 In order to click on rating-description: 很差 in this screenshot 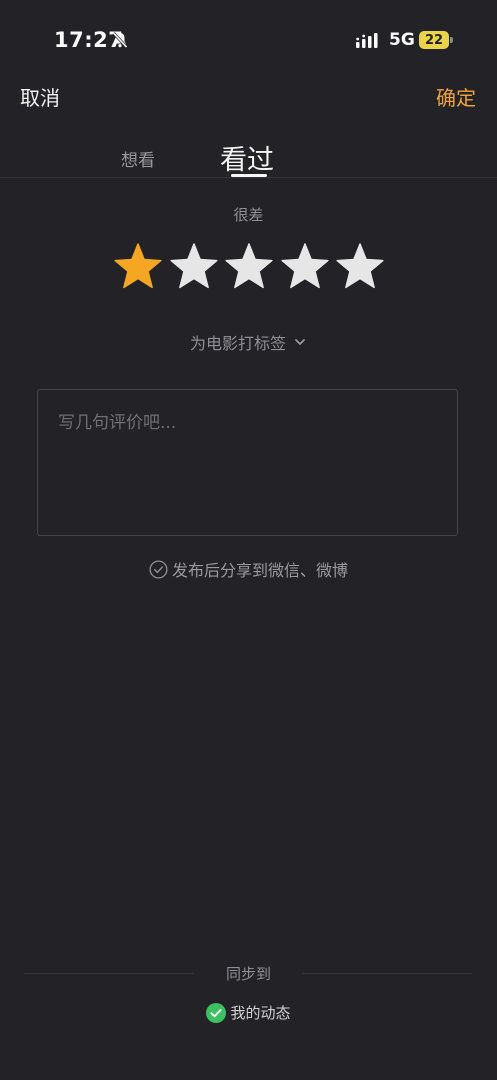, I will do `click(248, 215)`.